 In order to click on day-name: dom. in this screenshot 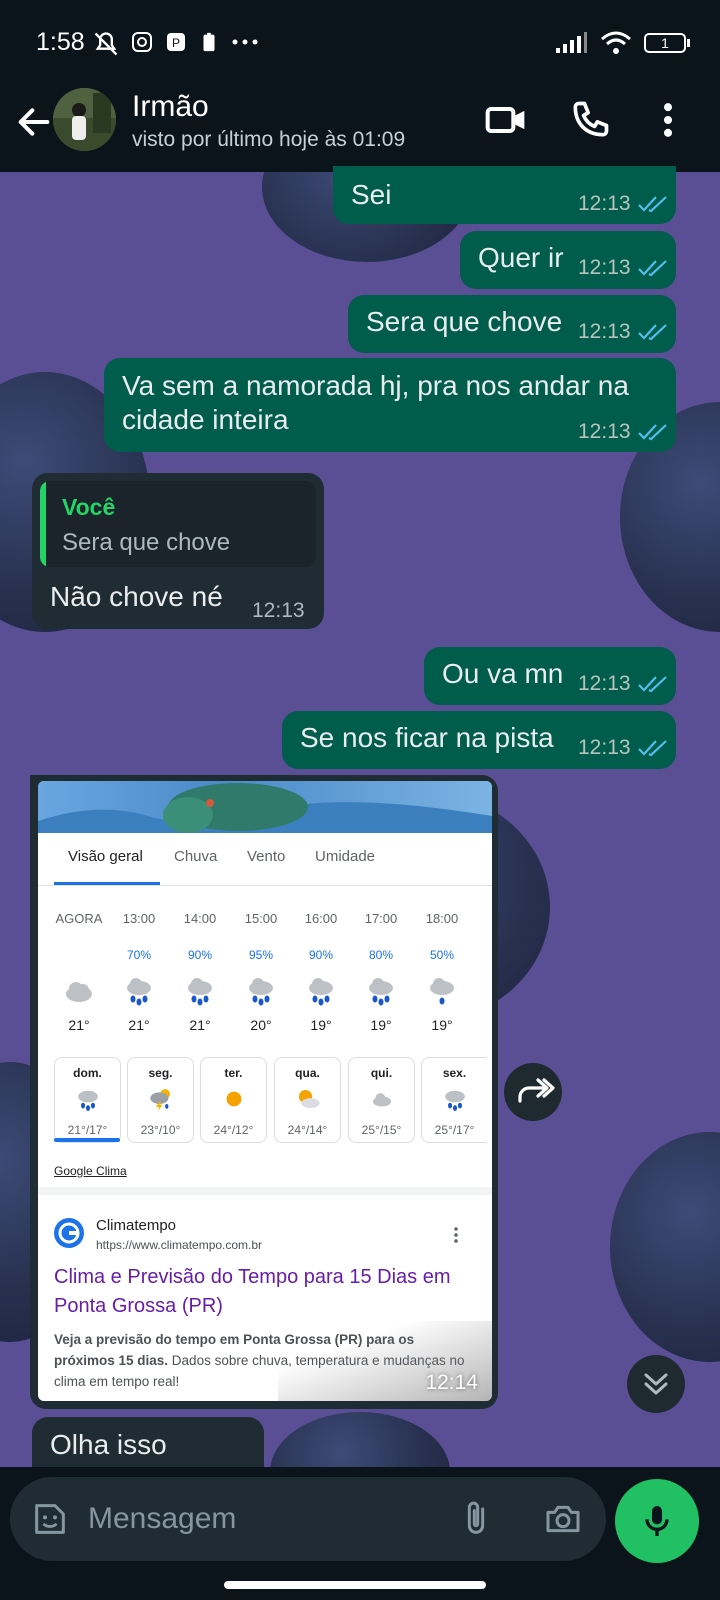, I will do `click(87, 1073)`.